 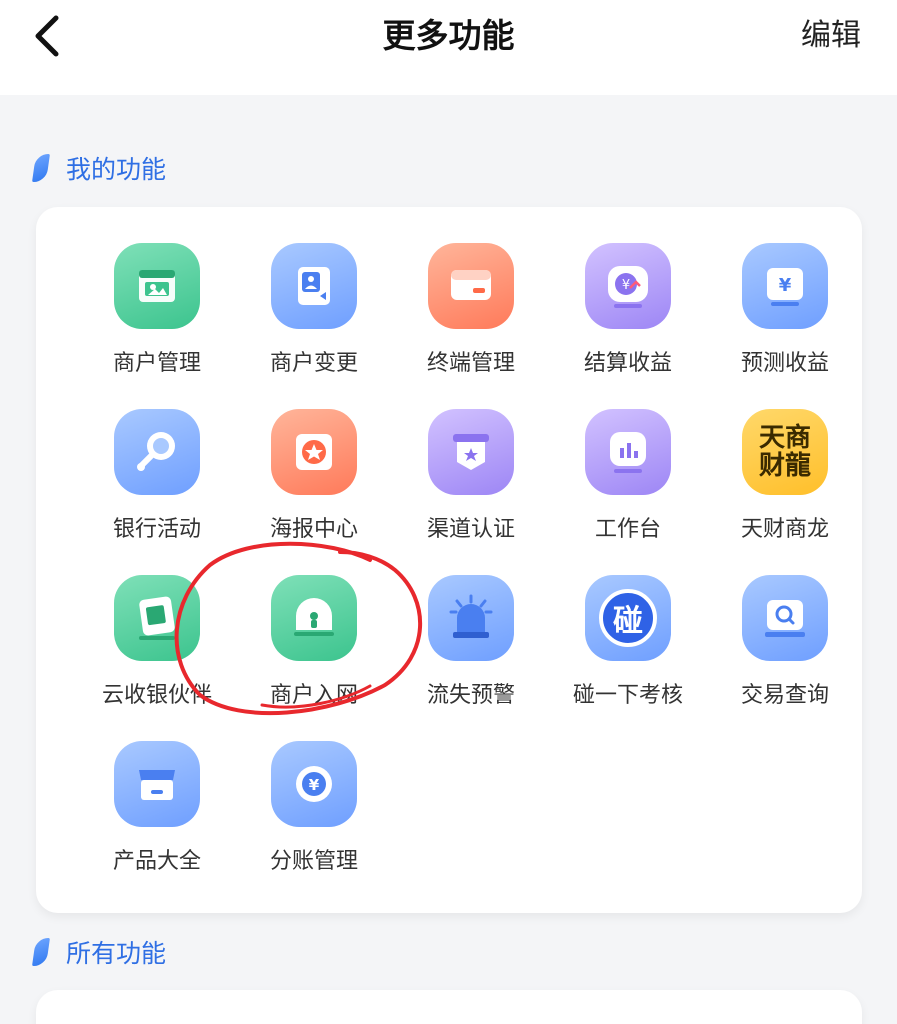 What do you see at coordinates (157, 784) in the screenshot?
I see `product-catalog-icon` at bounding box center [157, 784].